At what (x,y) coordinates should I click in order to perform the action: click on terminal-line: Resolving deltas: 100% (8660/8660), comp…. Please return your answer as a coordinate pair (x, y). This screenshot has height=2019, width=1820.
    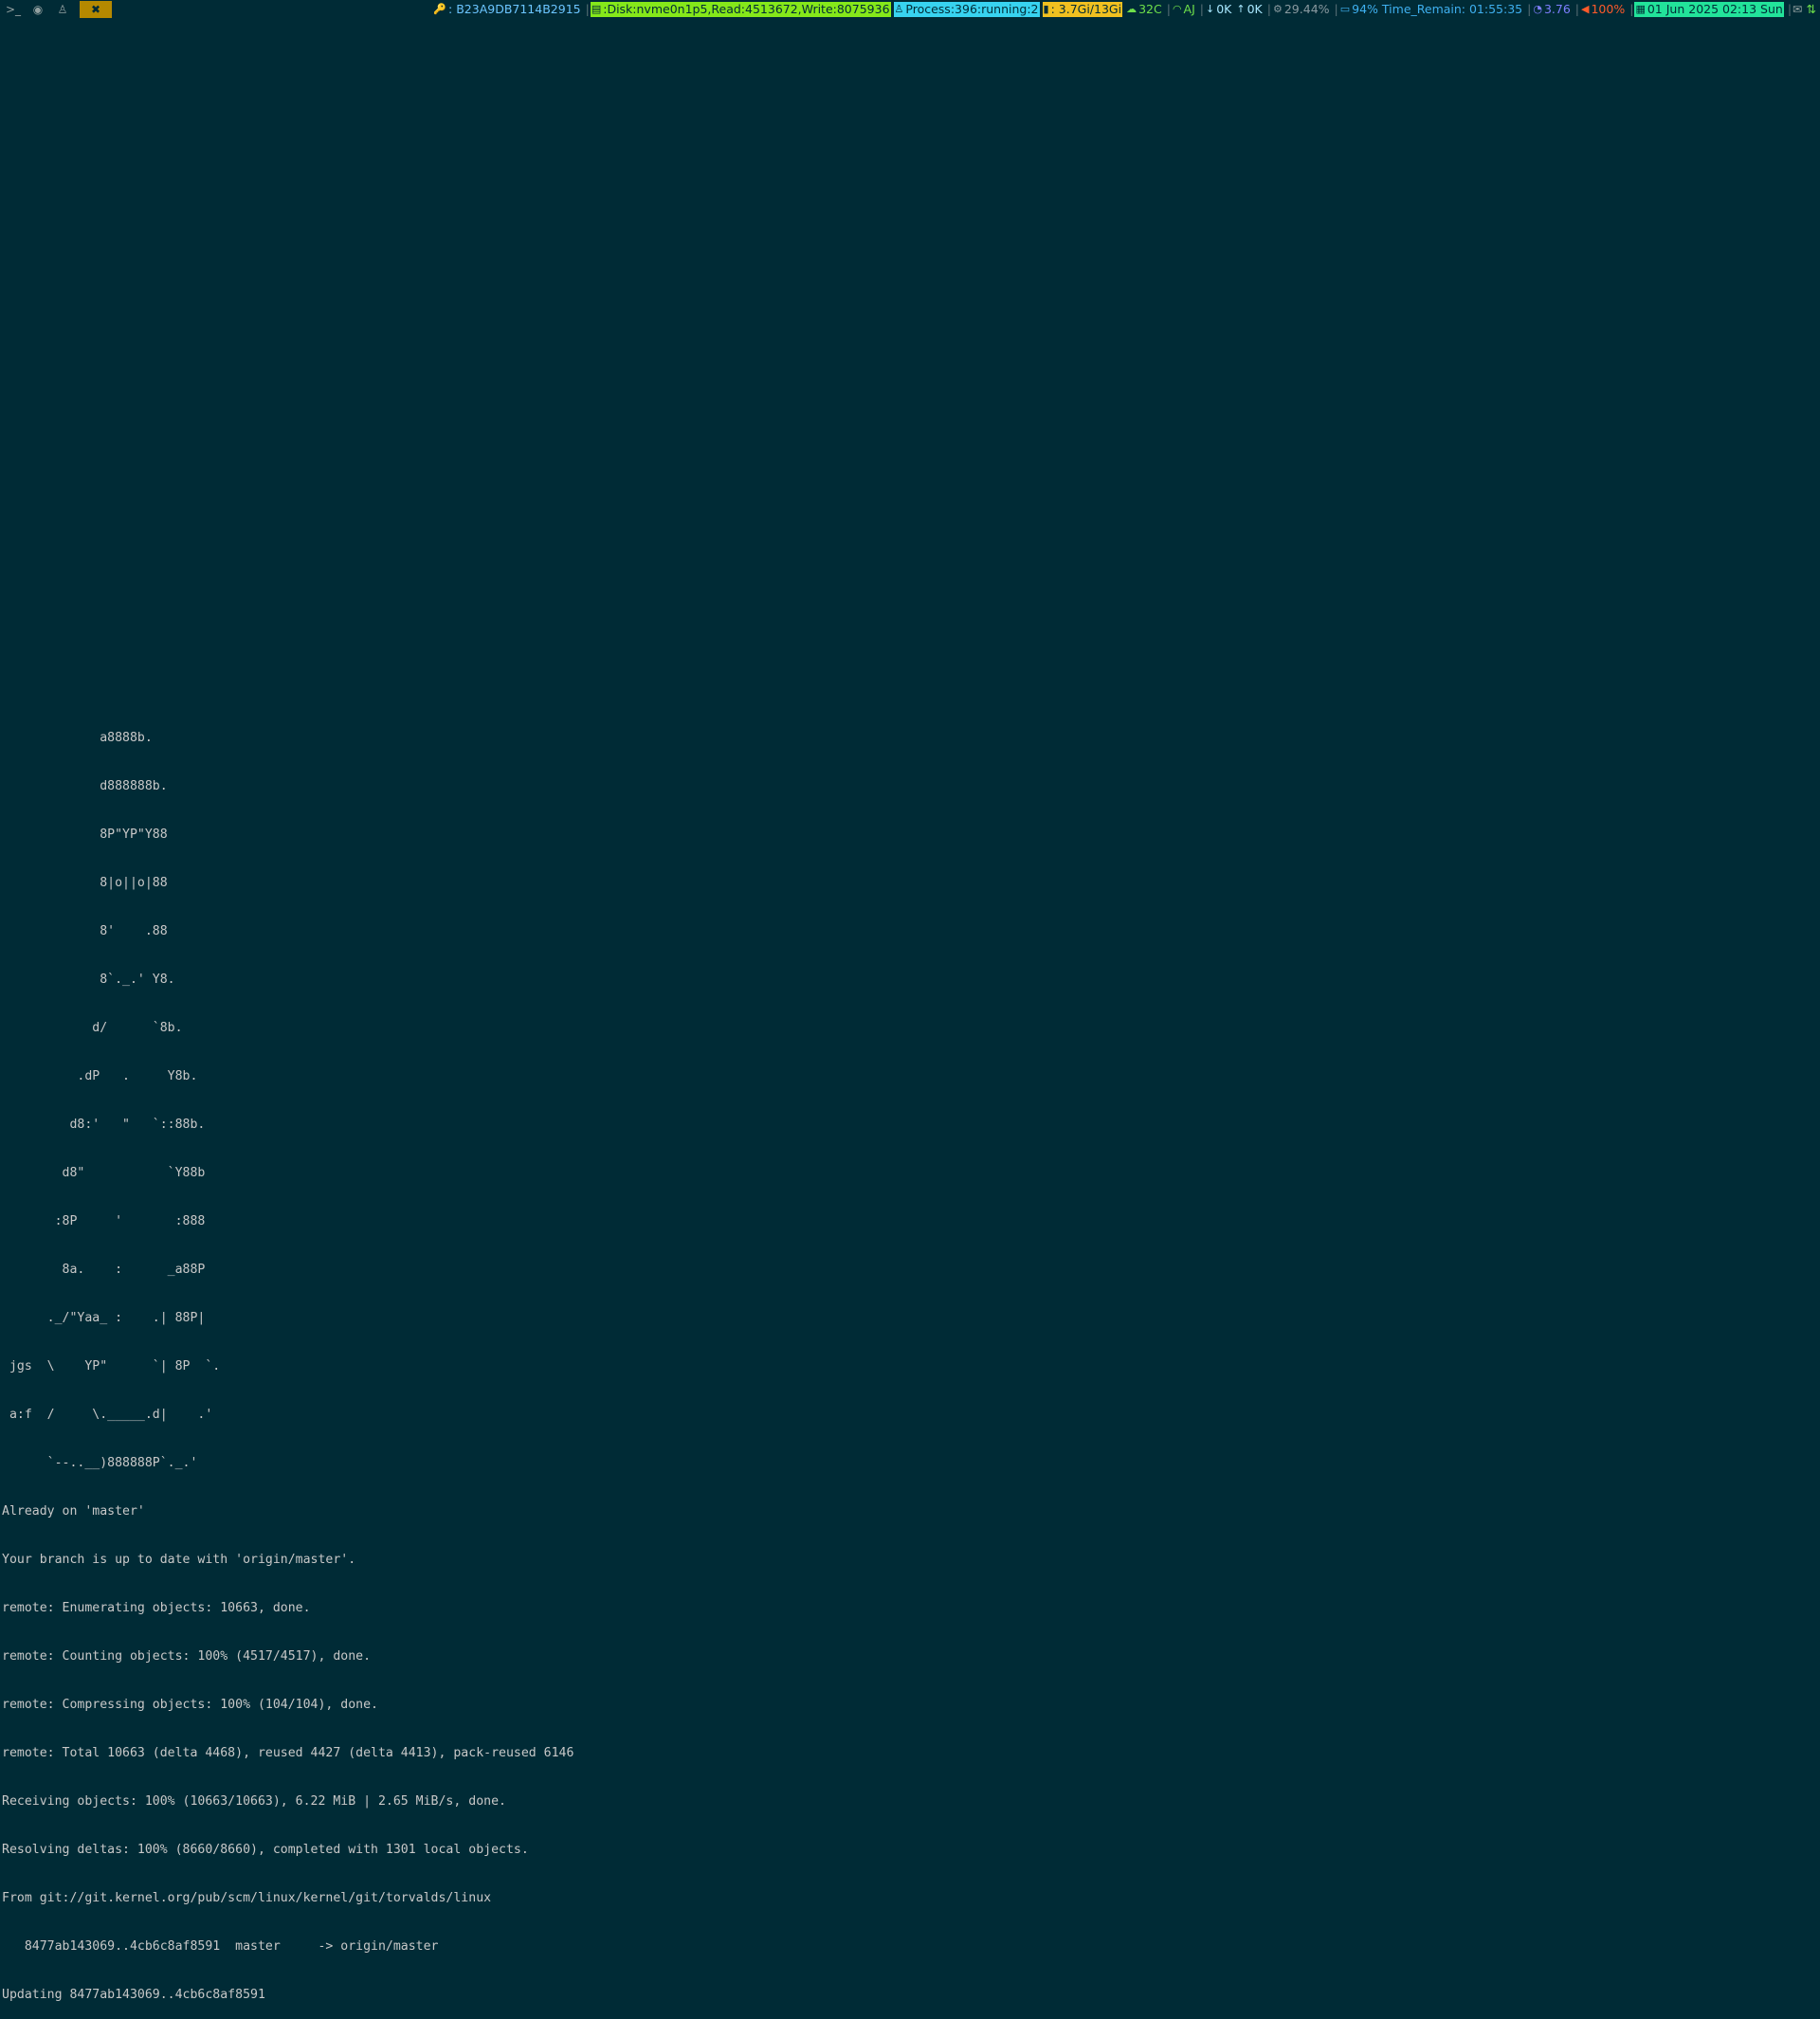
    Looking at the image, I should click on (265, 1850).